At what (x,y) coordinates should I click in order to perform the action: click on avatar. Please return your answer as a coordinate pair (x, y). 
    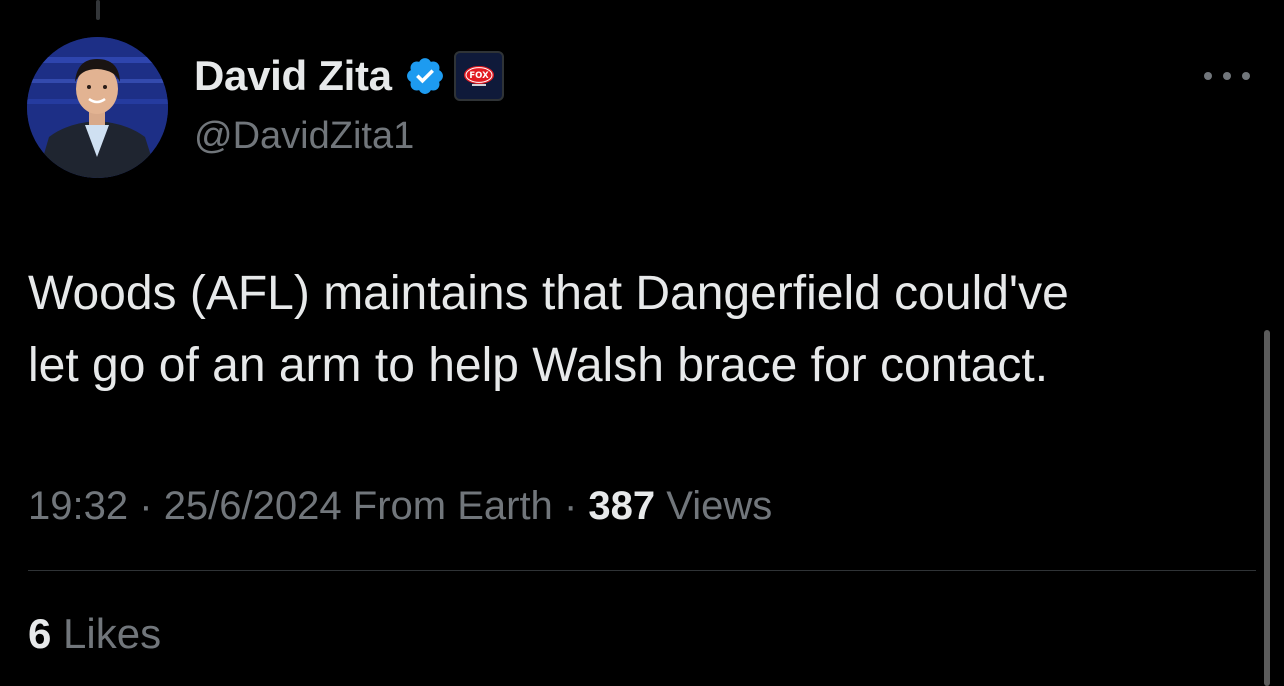
    Looking at the image, I should click on (97, 107).